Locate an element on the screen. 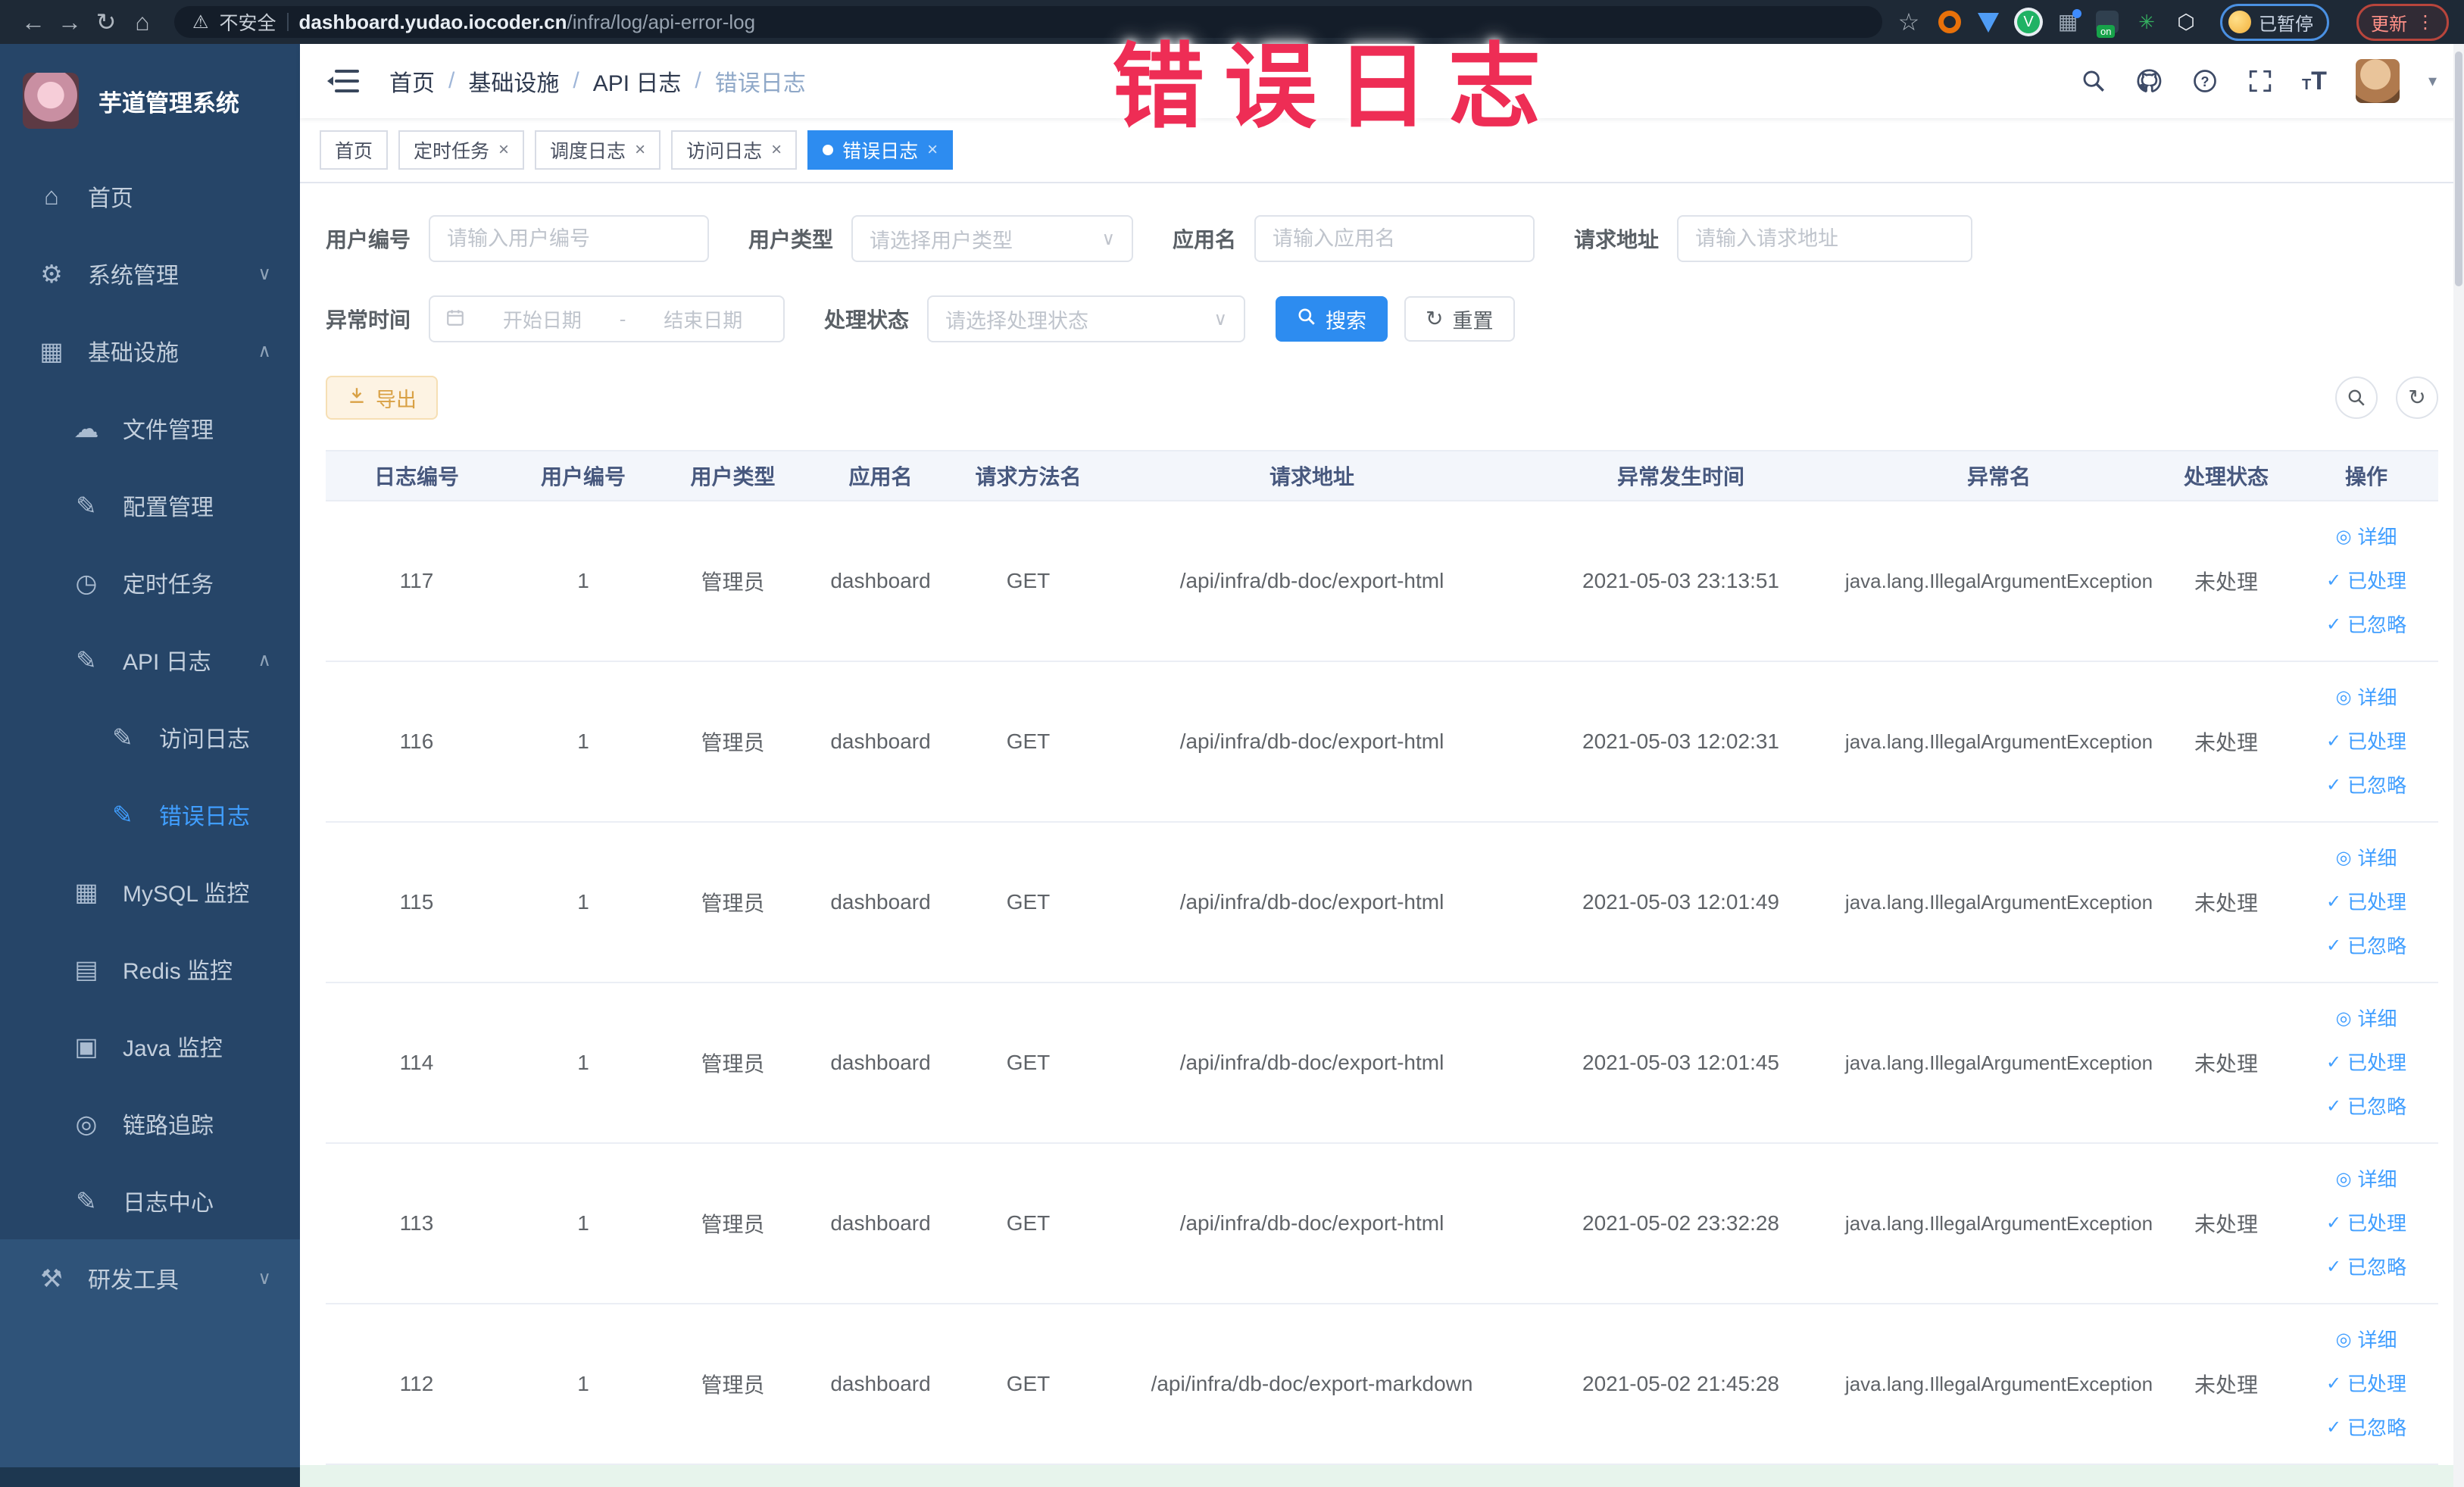 Image resolution: width=2464 pixels, height=1487 pixels. breadcrumb-item: 首页 is located at coordinates (412, 81).